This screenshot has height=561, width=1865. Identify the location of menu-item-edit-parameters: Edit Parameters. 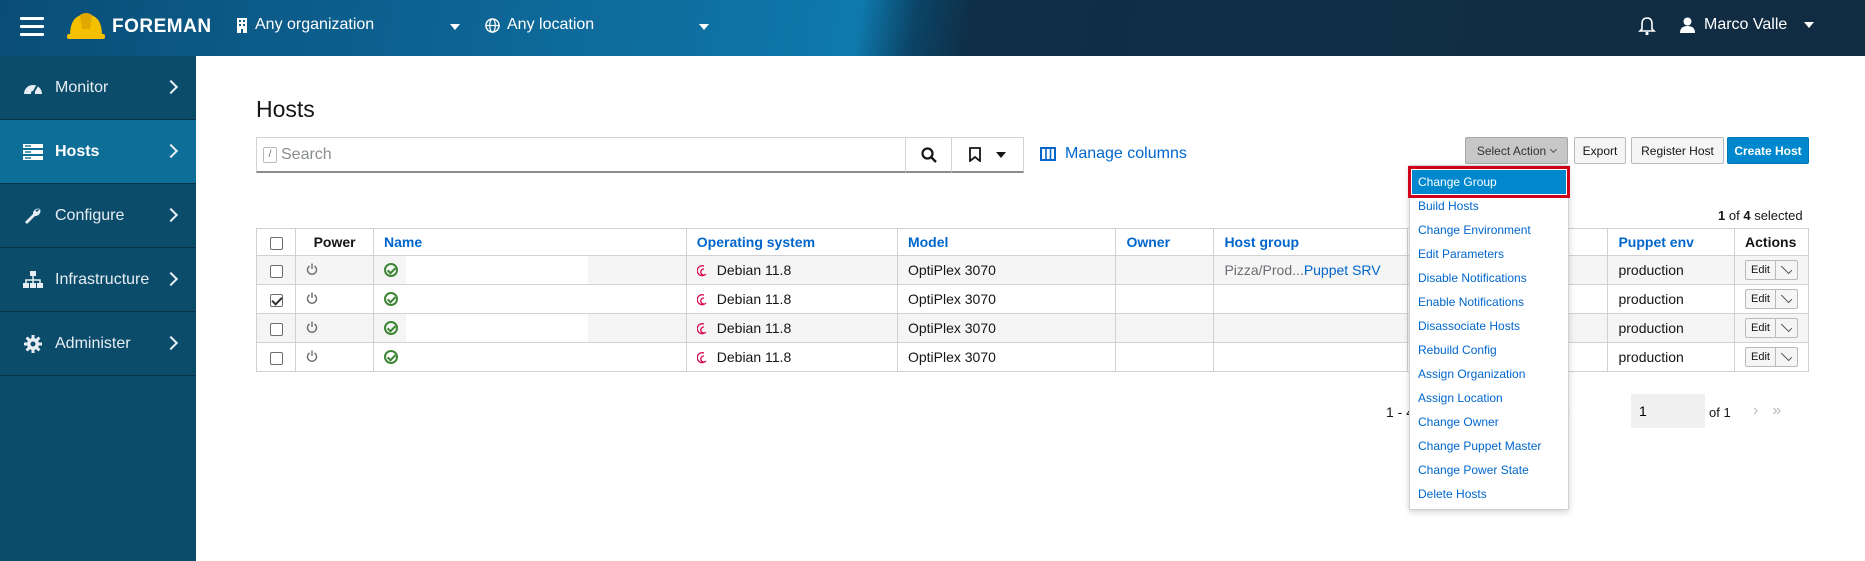
(1489, 254).